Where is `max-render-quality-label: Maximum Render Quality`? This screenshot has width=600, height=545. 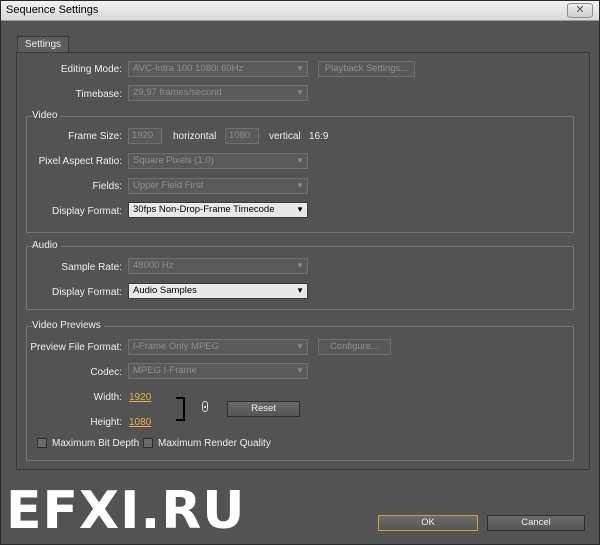
max-render-quality-label: Maximum Render Quality is located at coordinates (214, 443).